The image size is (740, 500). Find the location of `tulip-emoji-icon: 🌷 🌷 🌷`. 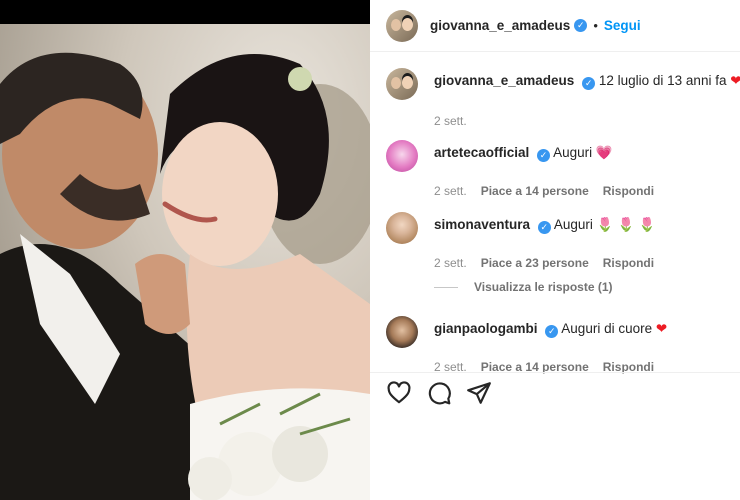

tulip-emoji-icon: 🌷 🌷 🌷 is located at coordinates (626, 225).